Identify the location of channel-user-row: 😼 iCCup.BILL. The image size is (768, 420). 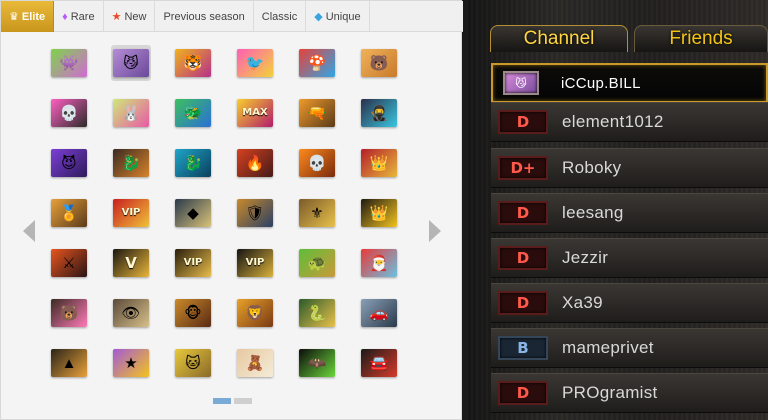
(629, 83).